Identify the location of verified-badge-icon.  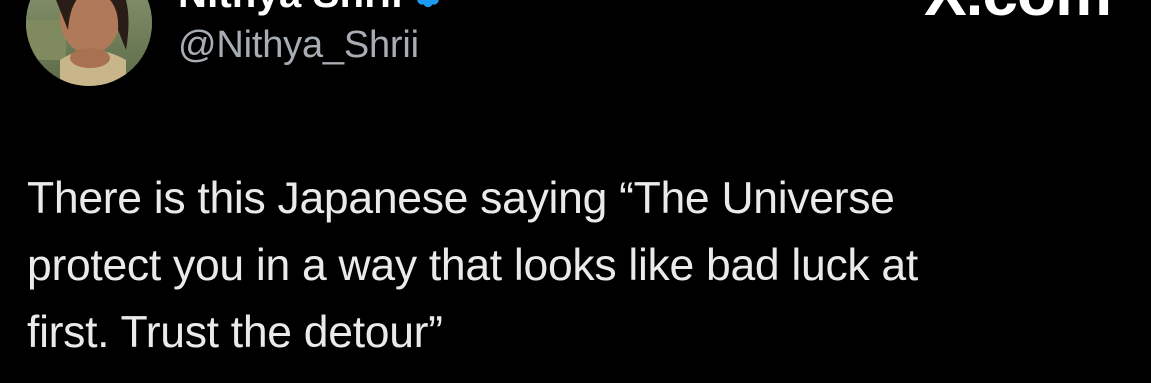
(428, 4).